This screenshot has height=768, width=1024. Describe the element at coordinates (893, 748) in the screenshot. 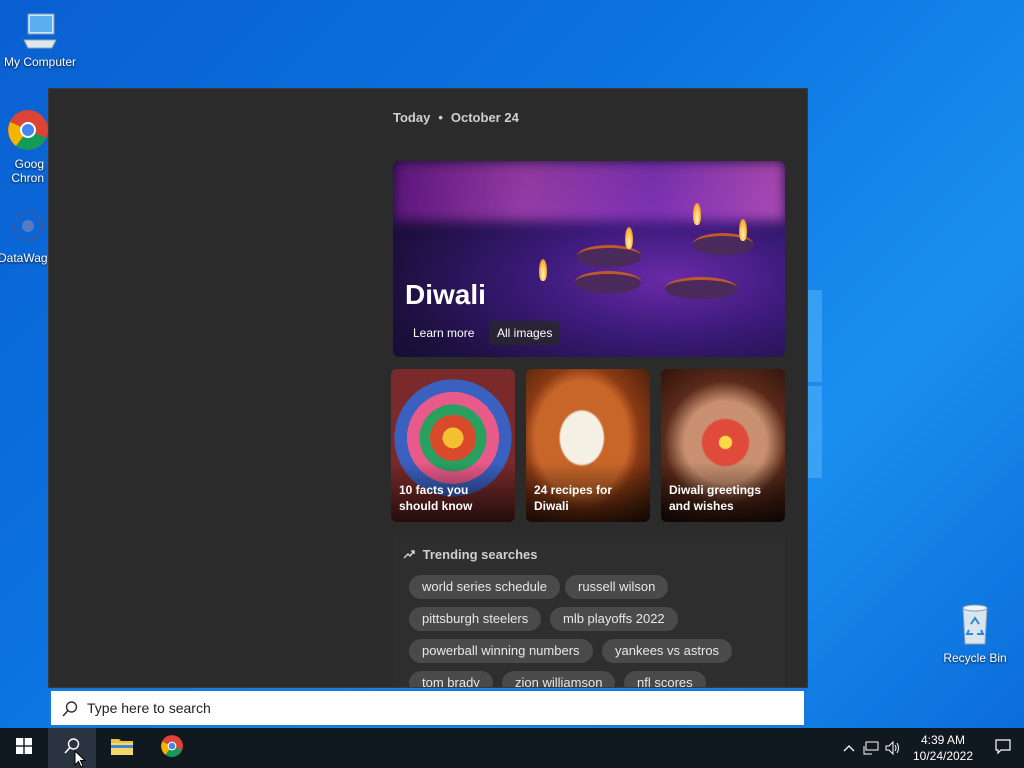

I see `volume-icon` at that location.